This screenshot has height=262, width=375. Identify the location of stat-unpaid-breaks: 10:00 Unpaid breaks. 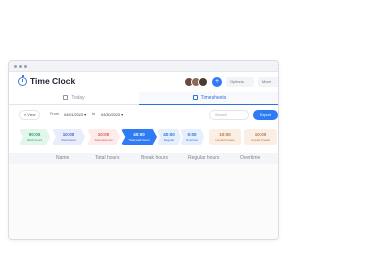
(225, 137).